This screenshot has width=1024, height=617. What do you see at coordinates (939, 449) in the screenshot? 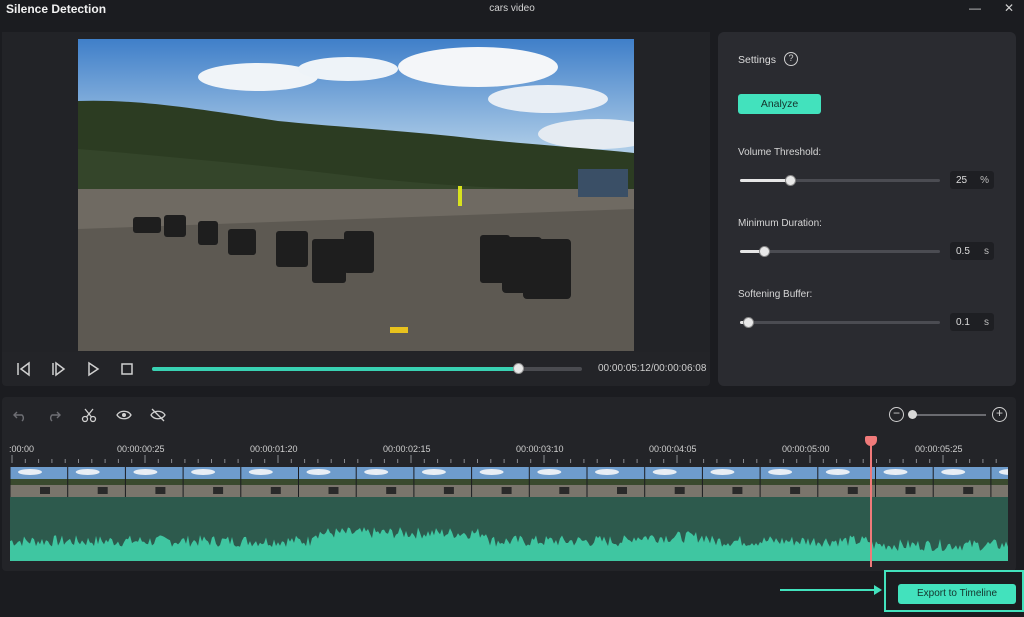
I see `ruler-label: 00:00:05:25` at bounding box center [939, 449].